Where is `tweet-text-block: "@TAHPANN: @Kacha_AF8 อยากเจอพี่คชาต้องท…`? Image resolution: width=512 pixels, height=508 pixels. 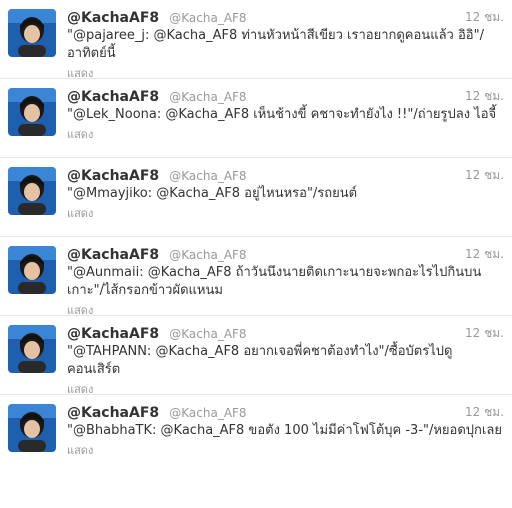 tweet-text-block: "@TAHPANN: @Kacha_AF8 อยากเจอพี่คชาต้องท… is located at coordinates (285, 371).